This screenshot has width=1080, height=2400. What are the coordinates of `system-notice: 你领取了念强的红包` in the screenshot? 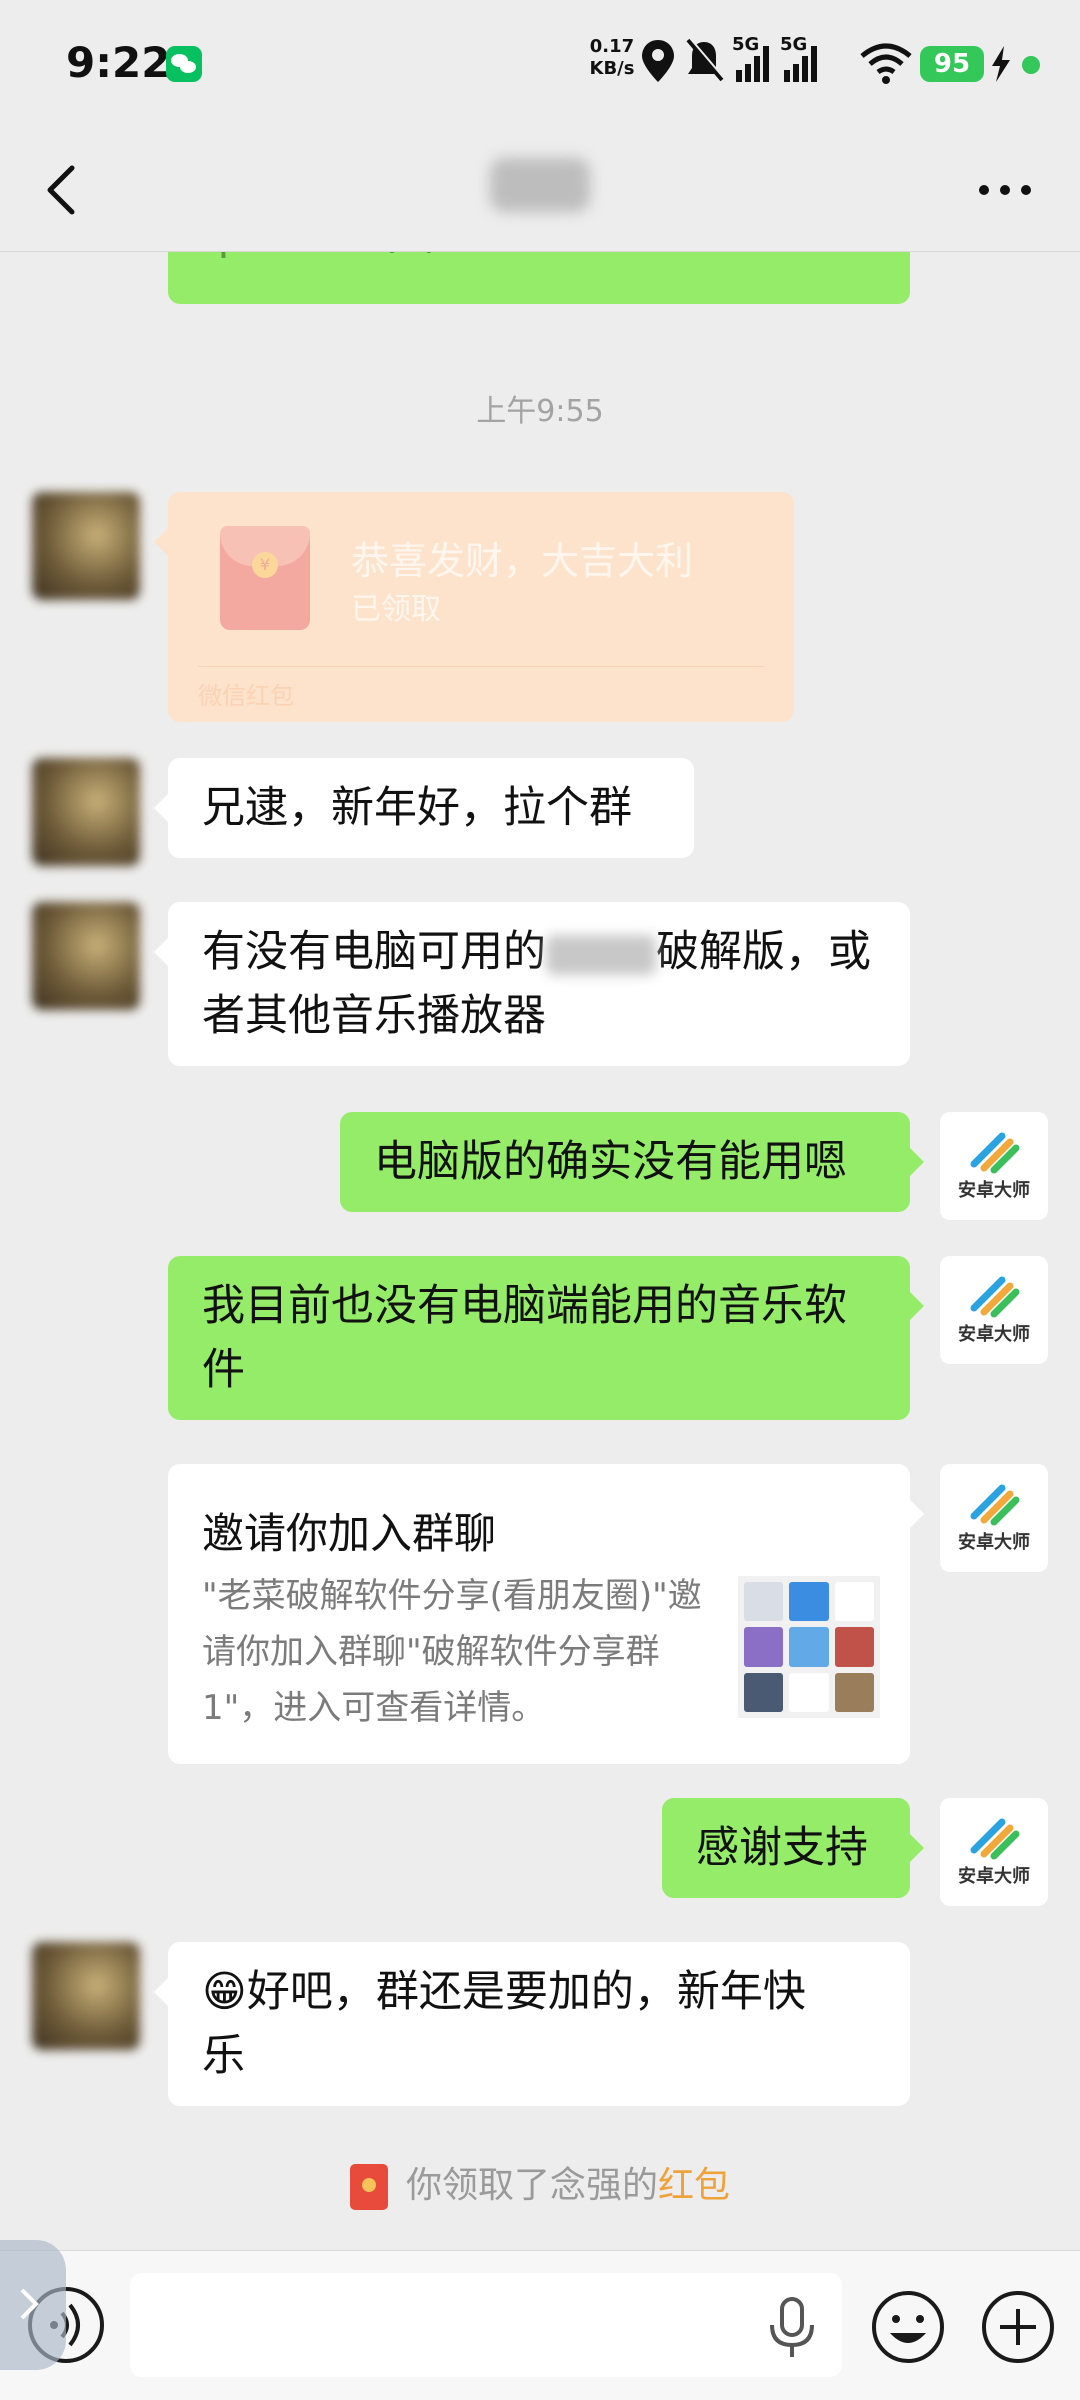 It's located at (540, 2183).